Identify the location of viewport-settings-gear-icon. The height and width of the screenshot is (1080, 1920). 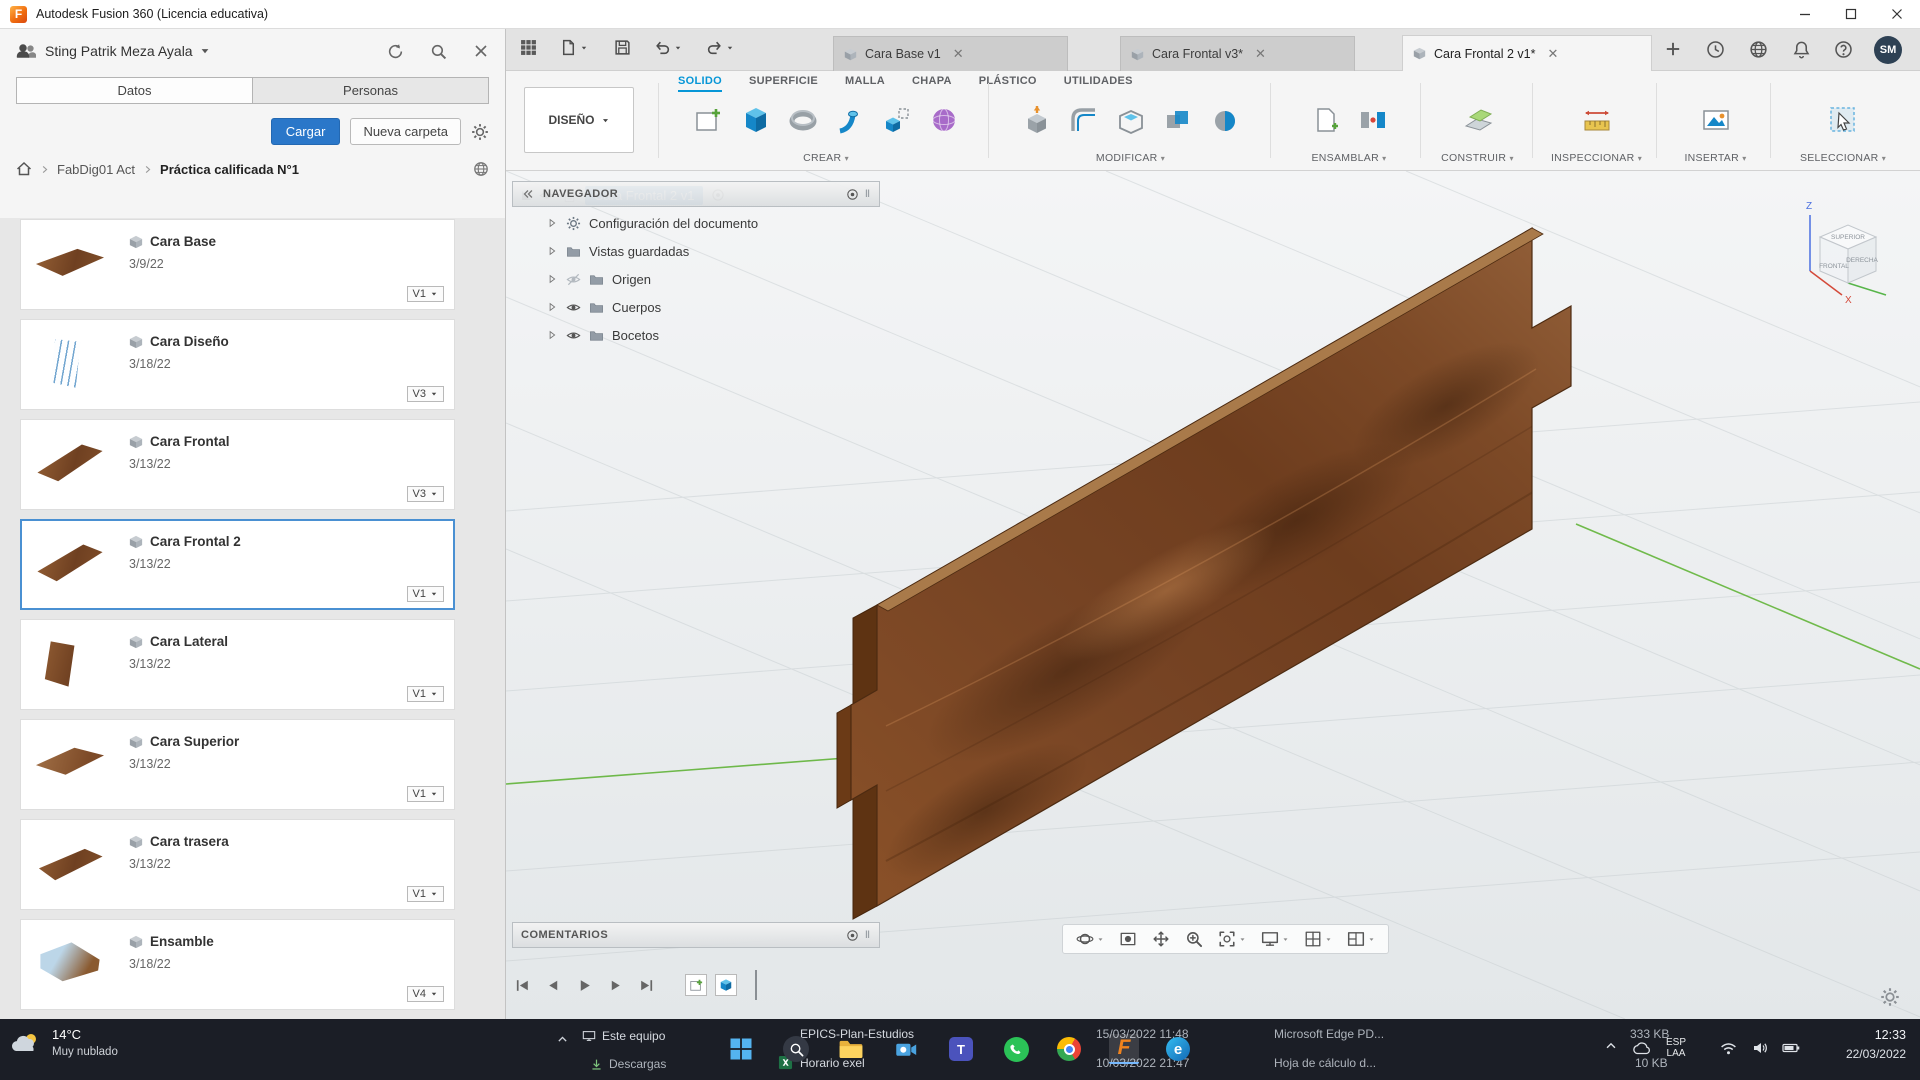
(1890, 997).